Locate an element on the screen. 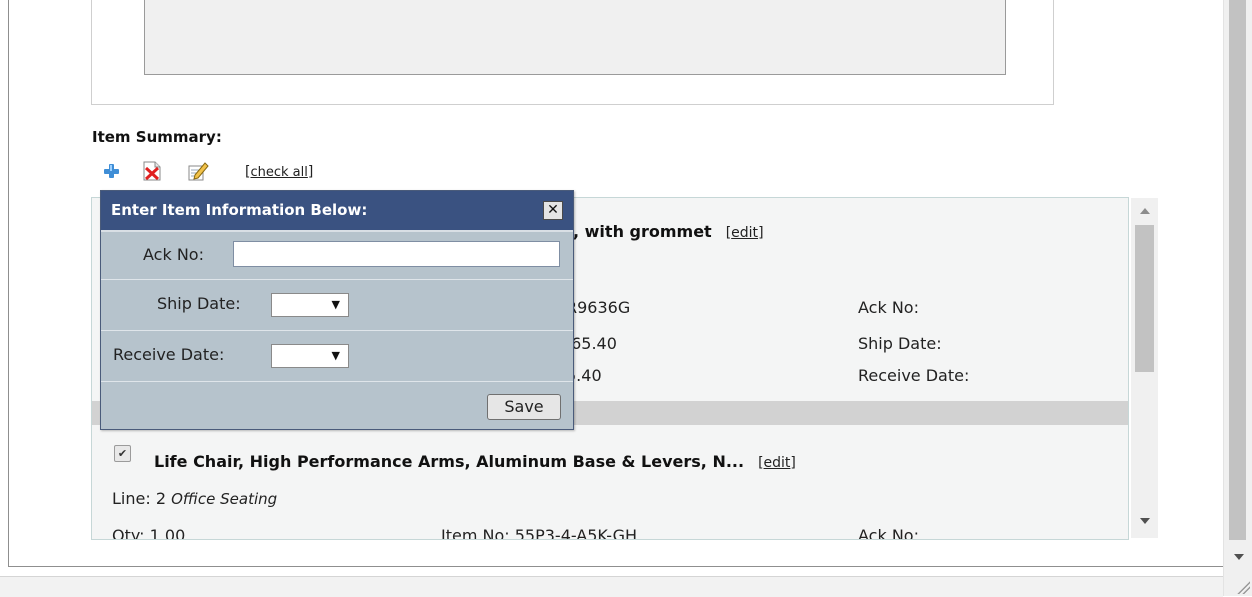  ship-date-select: ▼ is located at coordinates (310, 305).